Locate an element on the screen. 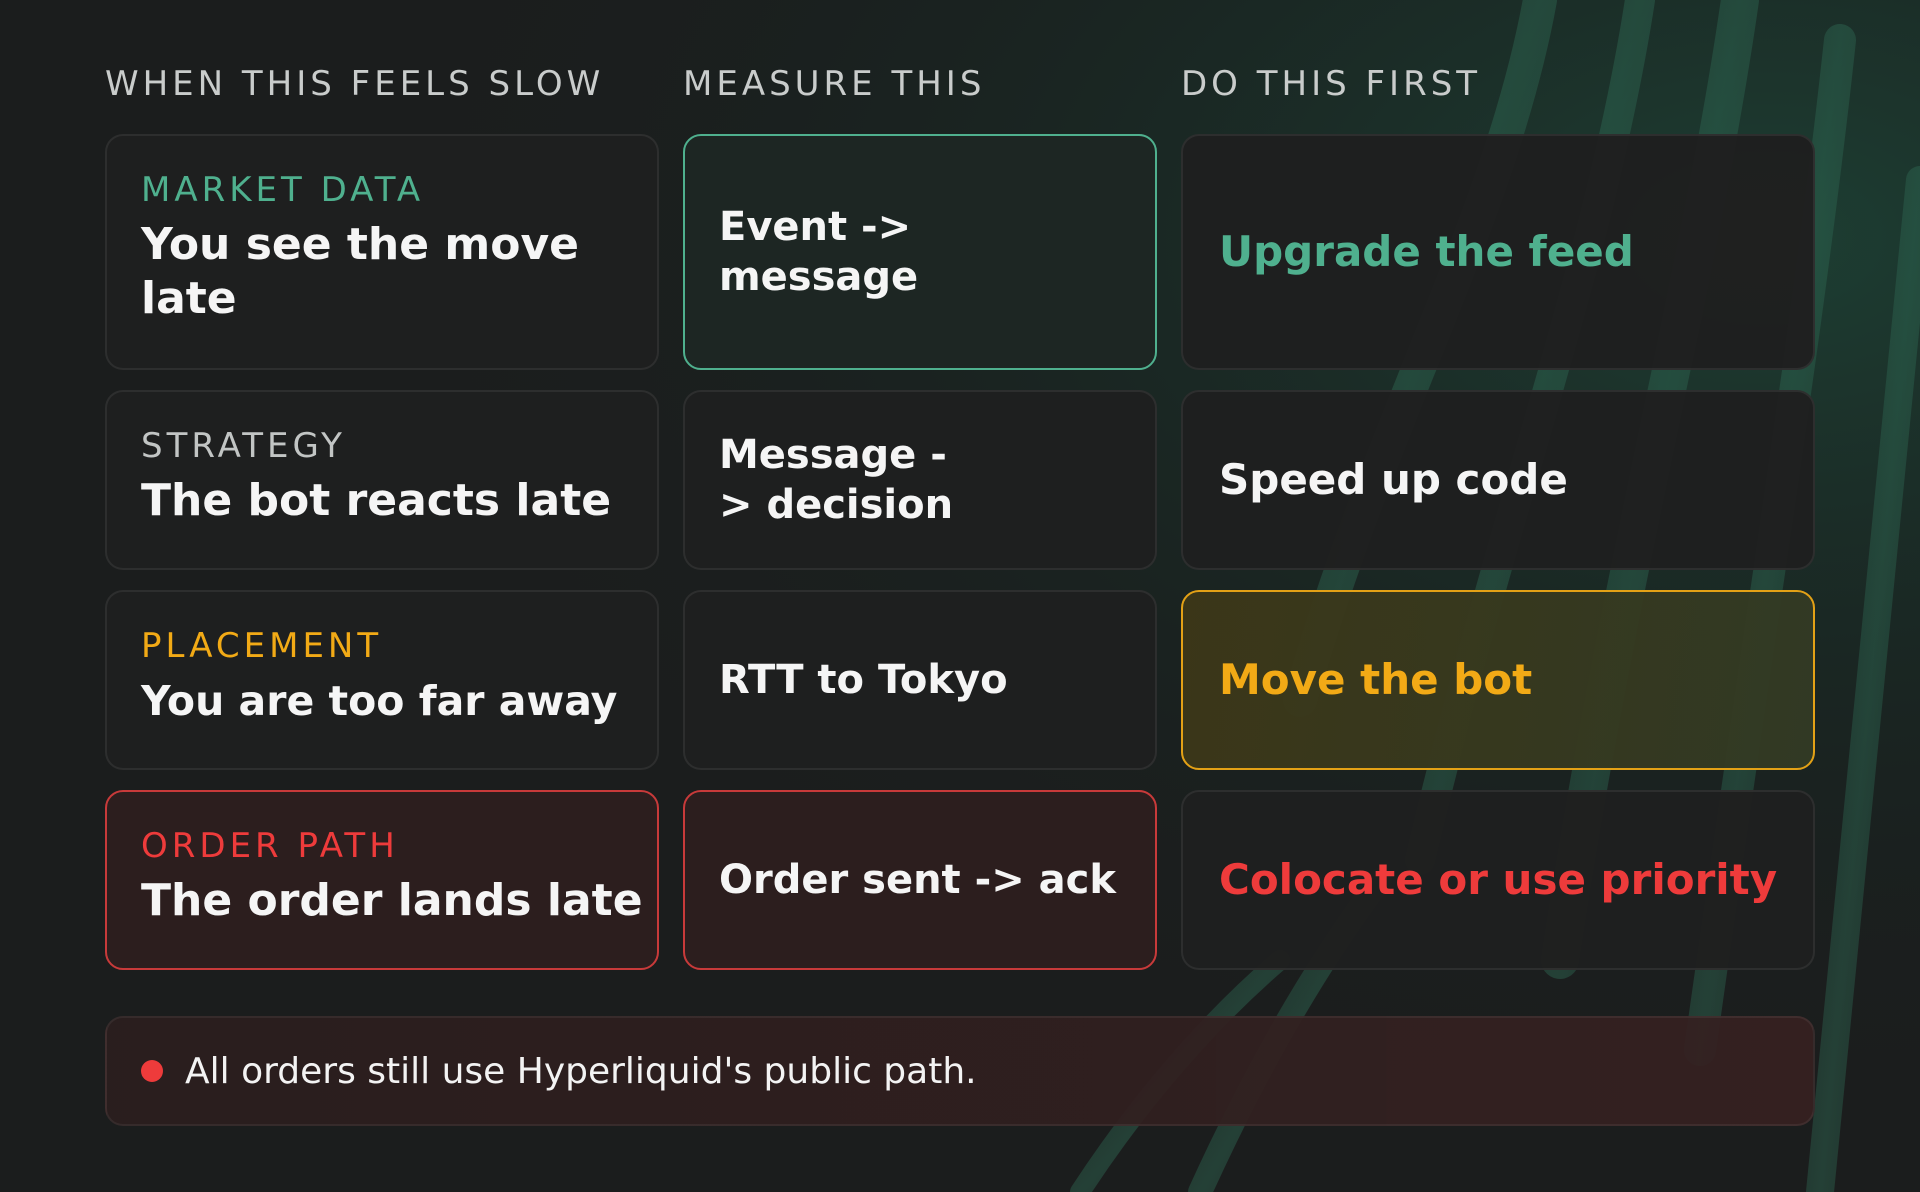 This screenshot has width=1920, height=1192. measure-card-placement: RTT to Tokyo is located at coordinates (920, 680).